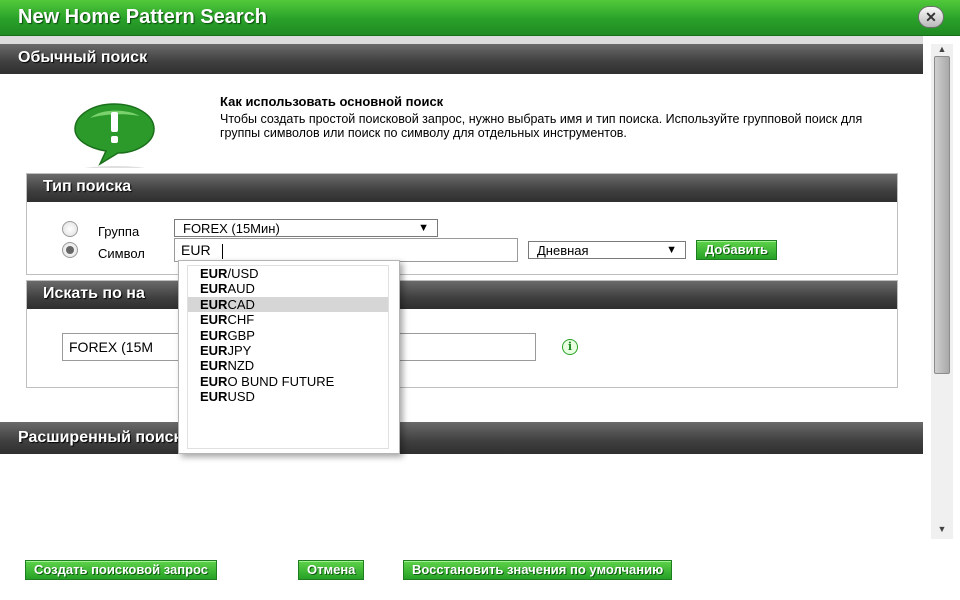  I want to click on autocomplete-item: EURAUD, so click(288, 288).